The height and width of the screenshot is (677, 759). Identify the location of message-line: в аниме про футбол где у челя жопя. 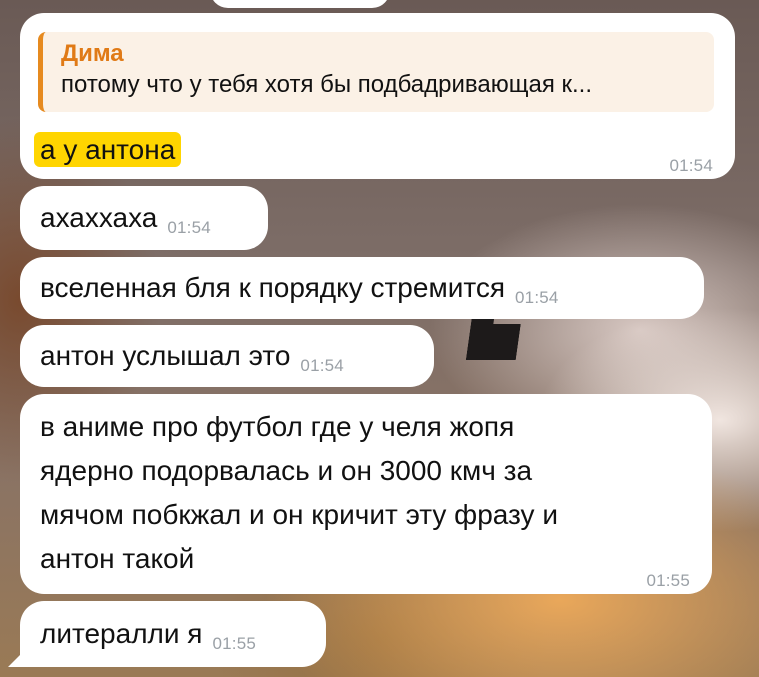
(277, 426).